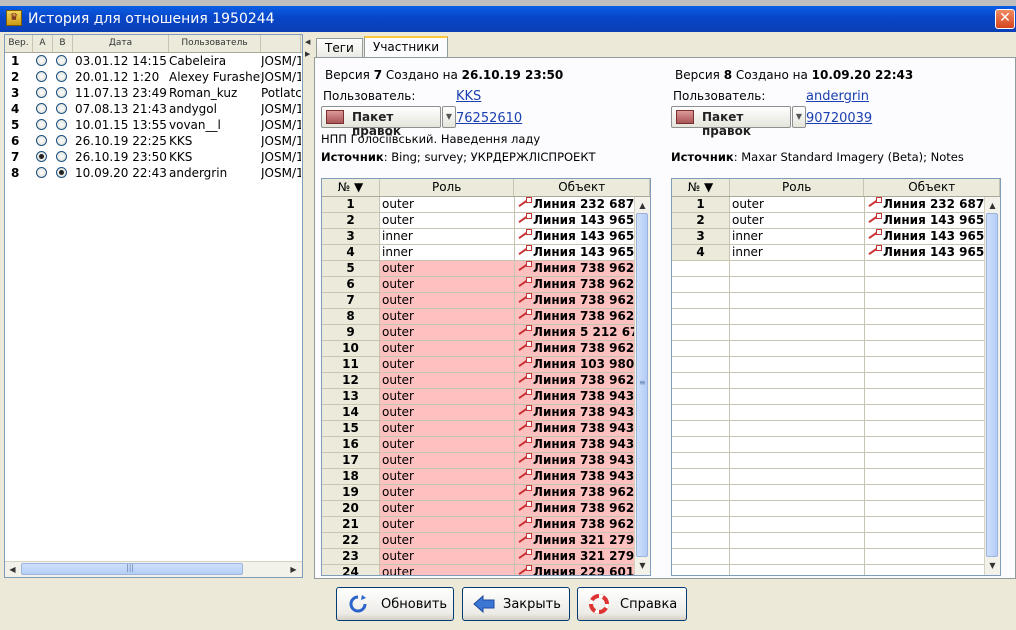 The image size is (1016, 630). I want to click on member-row: 18 outer Линия 738 943 968, so click(486, 477).